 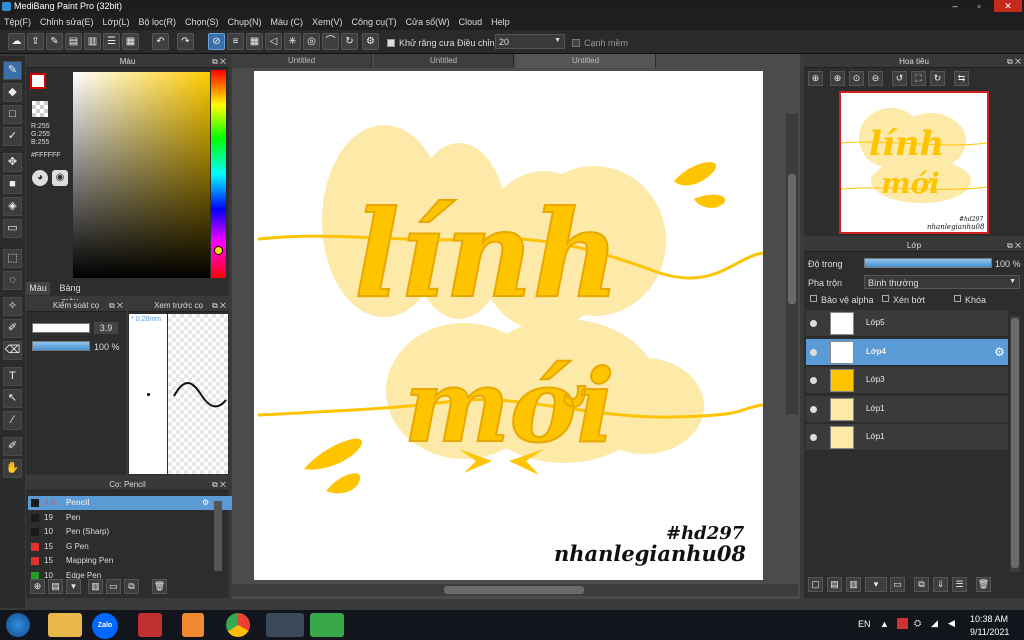 I want to click on clock-time: 10:38 AM, so click(x=989, y=619).